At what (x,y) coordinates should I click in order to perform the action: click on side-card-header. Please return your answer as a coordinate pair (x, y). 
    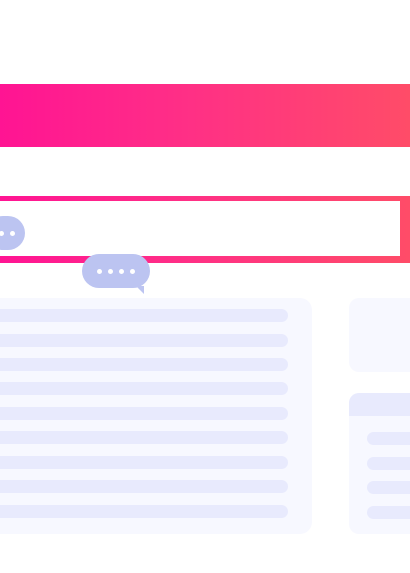
    Looking at the image, I should click on (379, 404).